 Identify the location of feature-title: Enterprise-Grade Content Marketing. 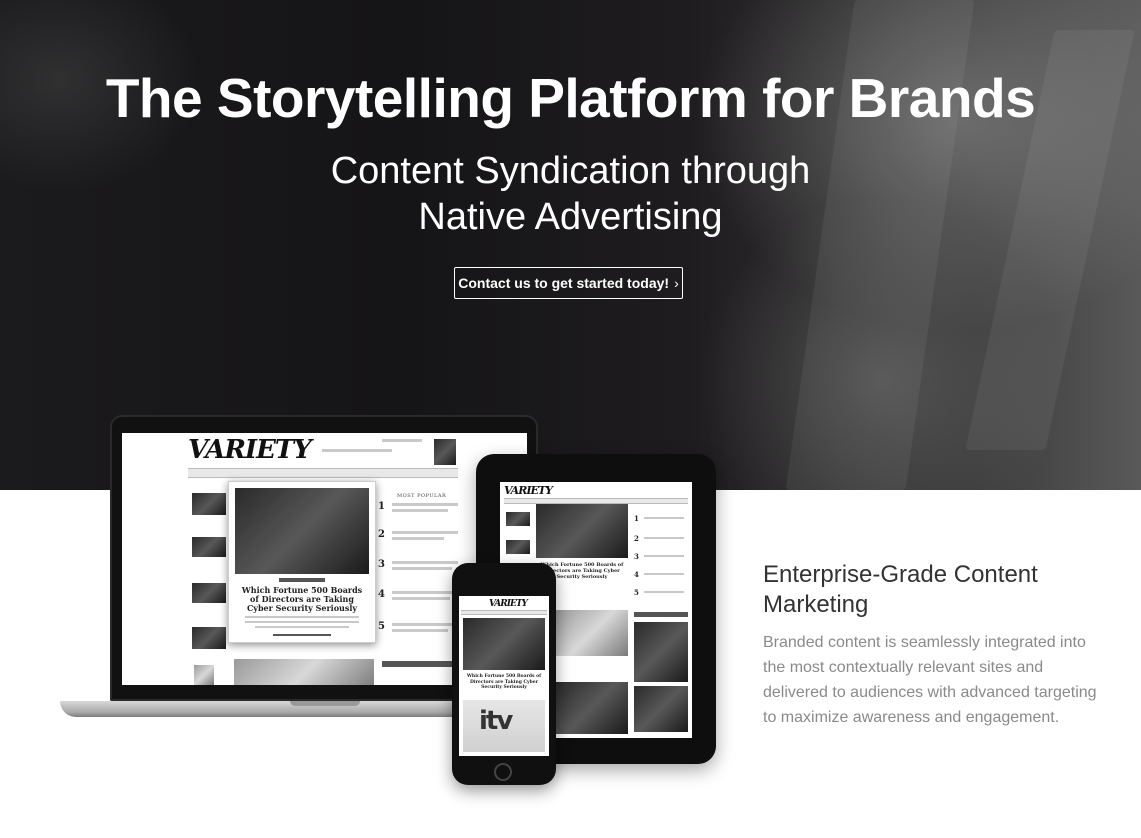
(900, 589).